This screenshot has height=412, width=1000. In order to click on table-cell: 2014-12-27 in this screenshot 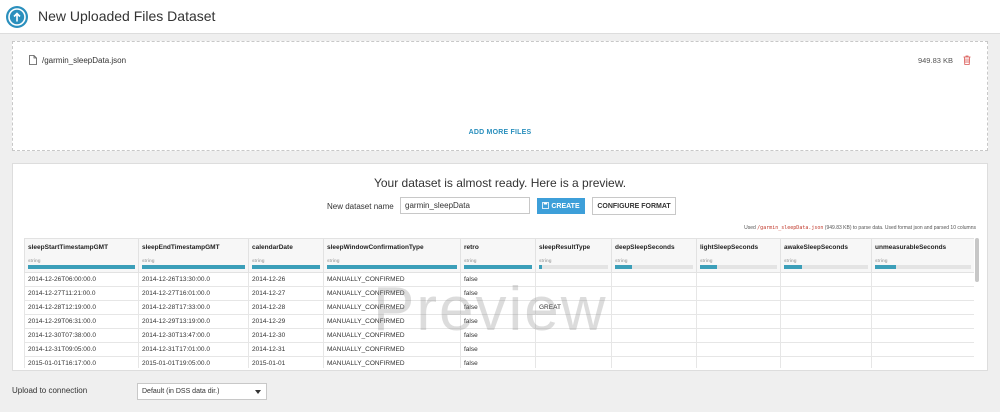, I will do `click(286, 293)`.